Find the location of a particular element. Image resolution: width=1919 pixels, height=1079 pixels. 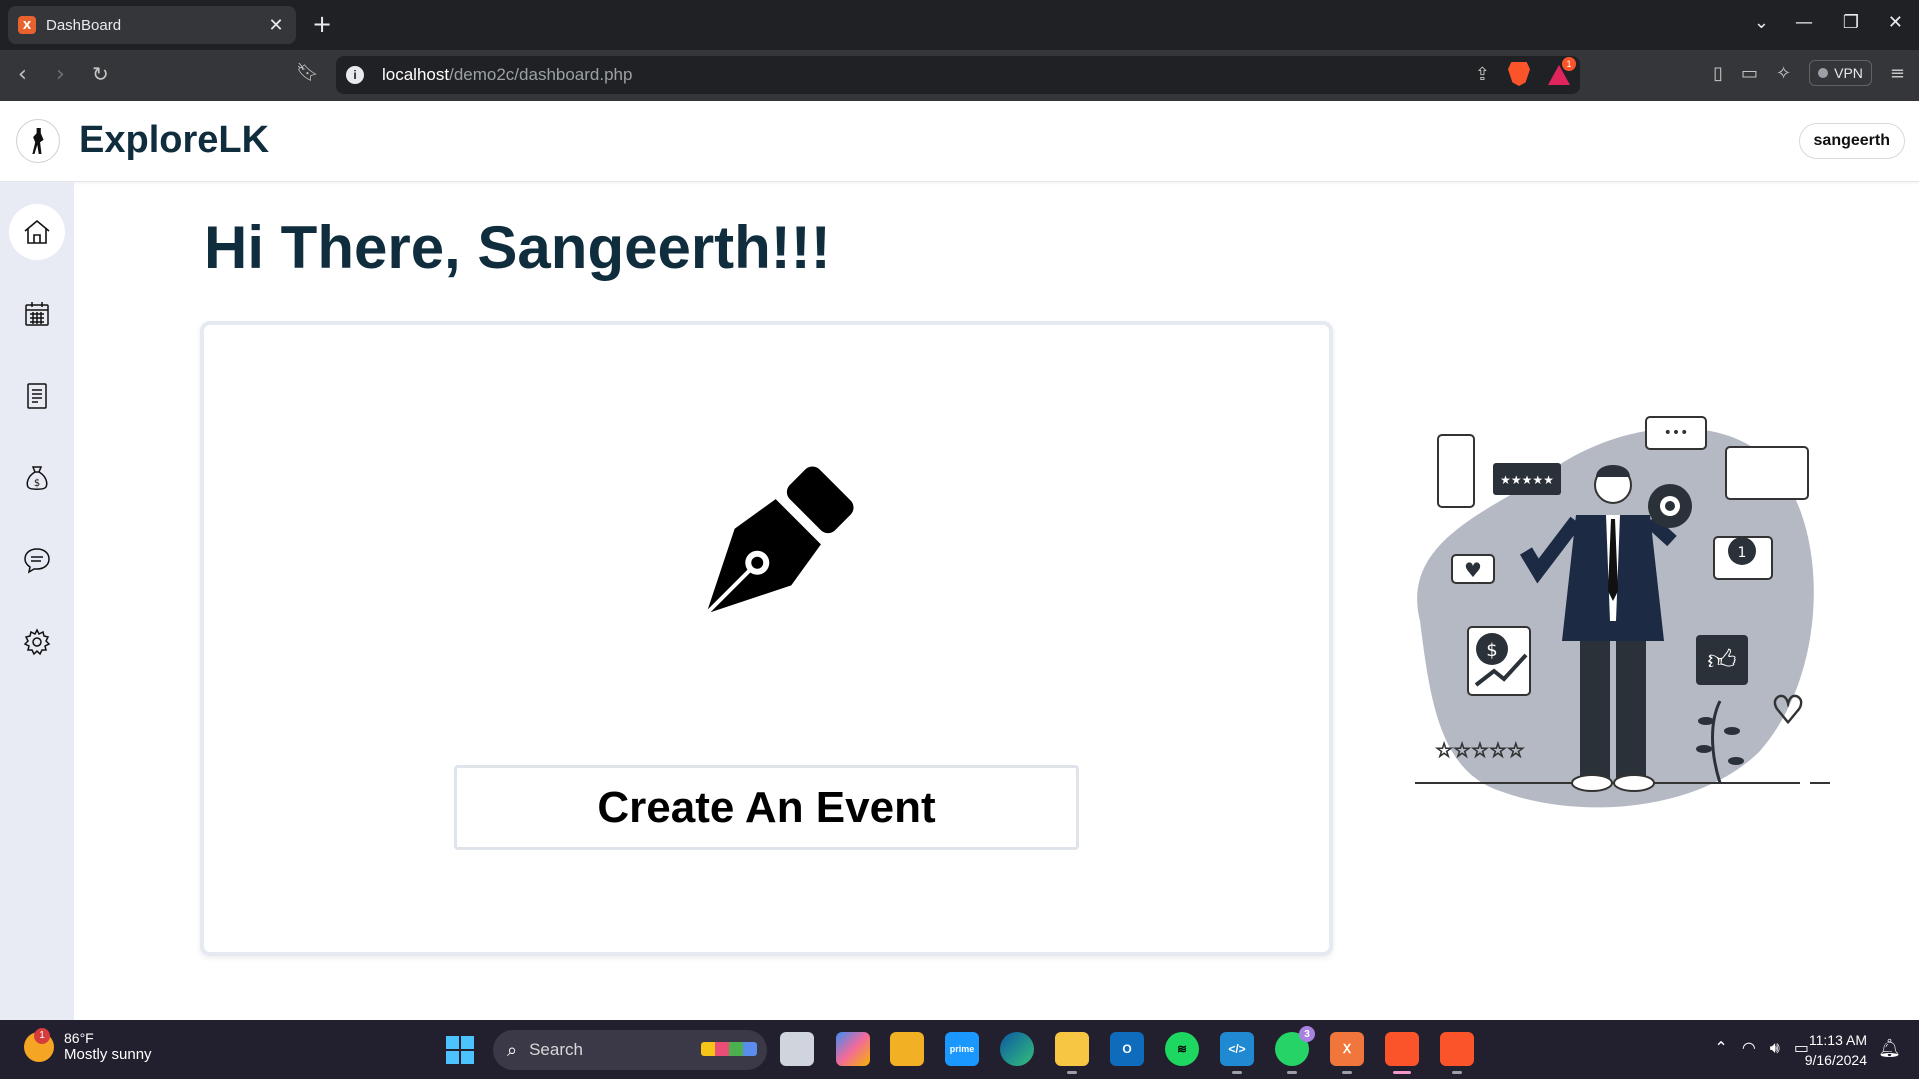

clock-date: 9/16/2024 is located at coordinates (1835, 1060).